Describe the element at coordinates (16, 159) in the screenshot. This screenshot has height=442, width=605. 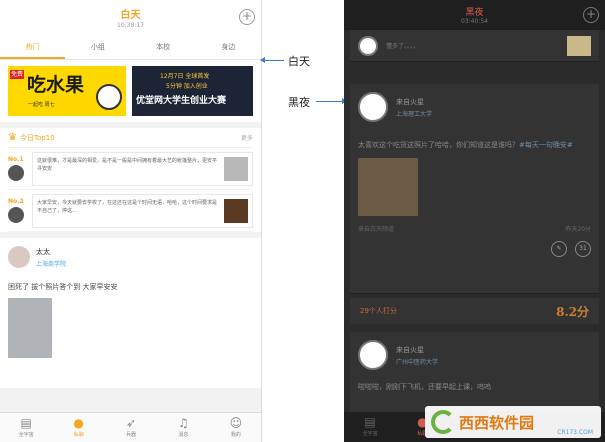
I see `rank-number: No.1` at that location.